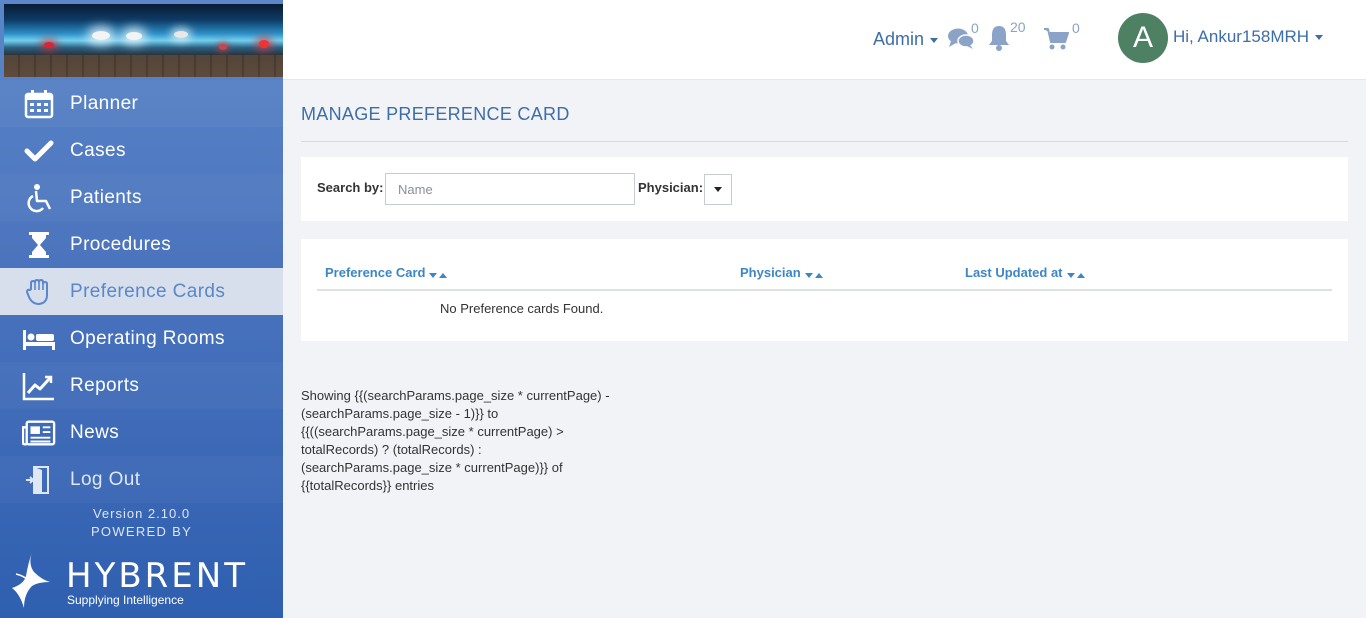  What do you see at coordinates (824, 40) in the screenshot?
I see `top-header: Admin 0 20 0 A Hi, Ankur158MRH` at bounding box center [824, 40].